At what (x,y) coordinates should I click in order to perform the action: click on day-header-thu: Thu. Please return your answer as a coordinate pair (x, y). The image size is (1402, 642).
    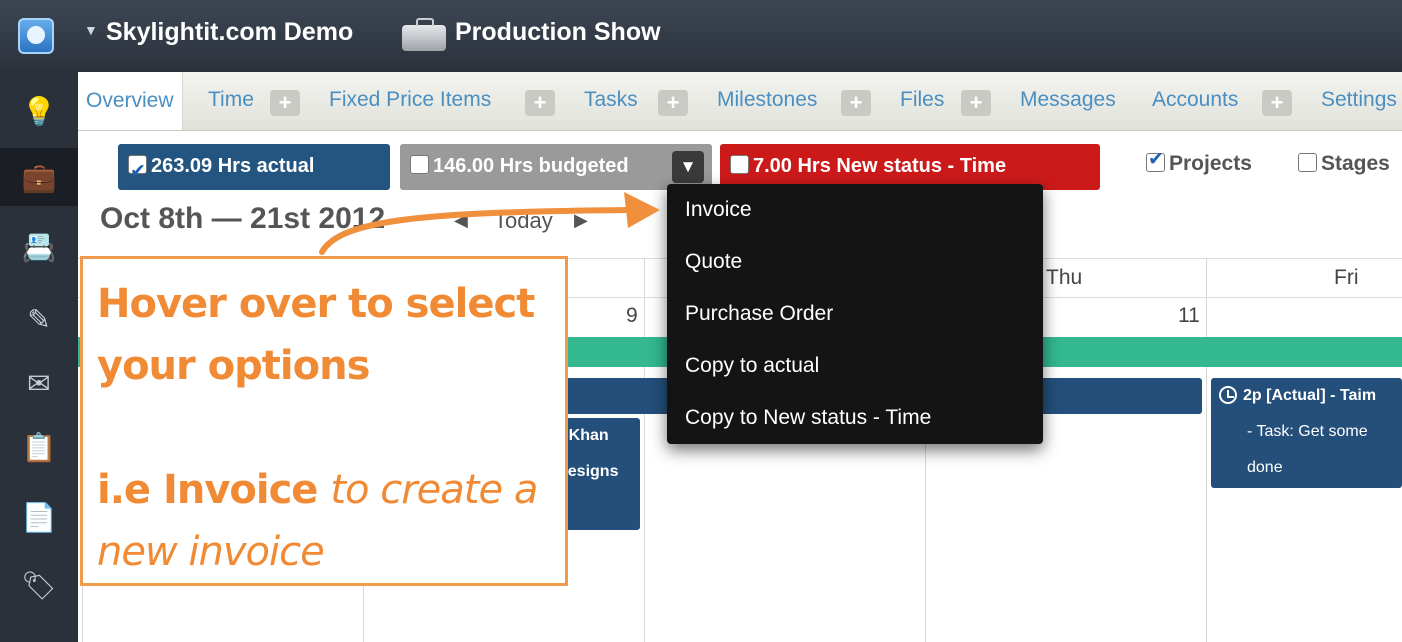
    Looking at the image, I should click on (1064, 277).